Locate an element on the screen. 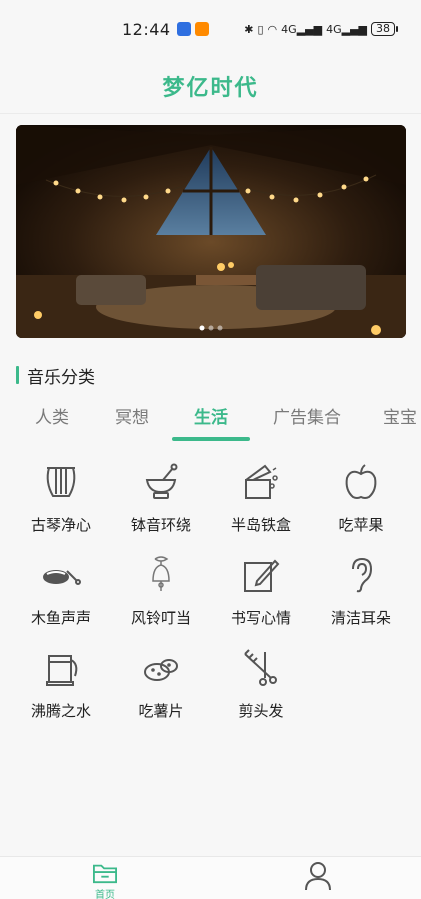 Image resolution: width=421 pixels, height=899 pixels. item-mu-yu: 木鱼声声 is located at coordinates (61, 594).